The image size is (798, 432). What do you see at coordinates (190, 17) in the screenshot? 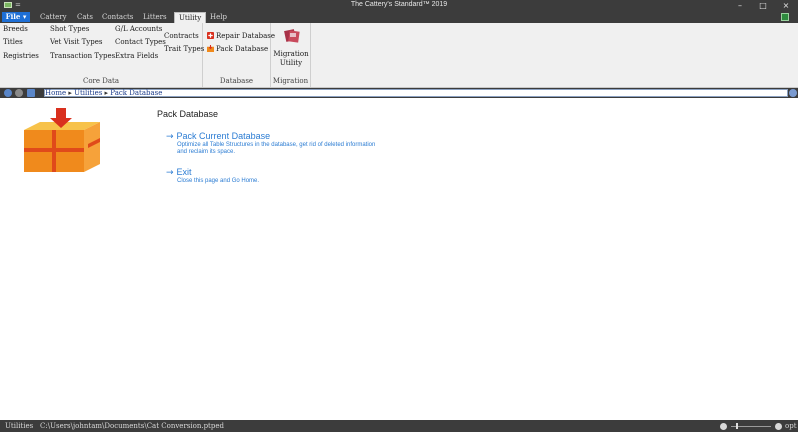
I see `tab-utility: Utility` at bounding box center [190, 17].